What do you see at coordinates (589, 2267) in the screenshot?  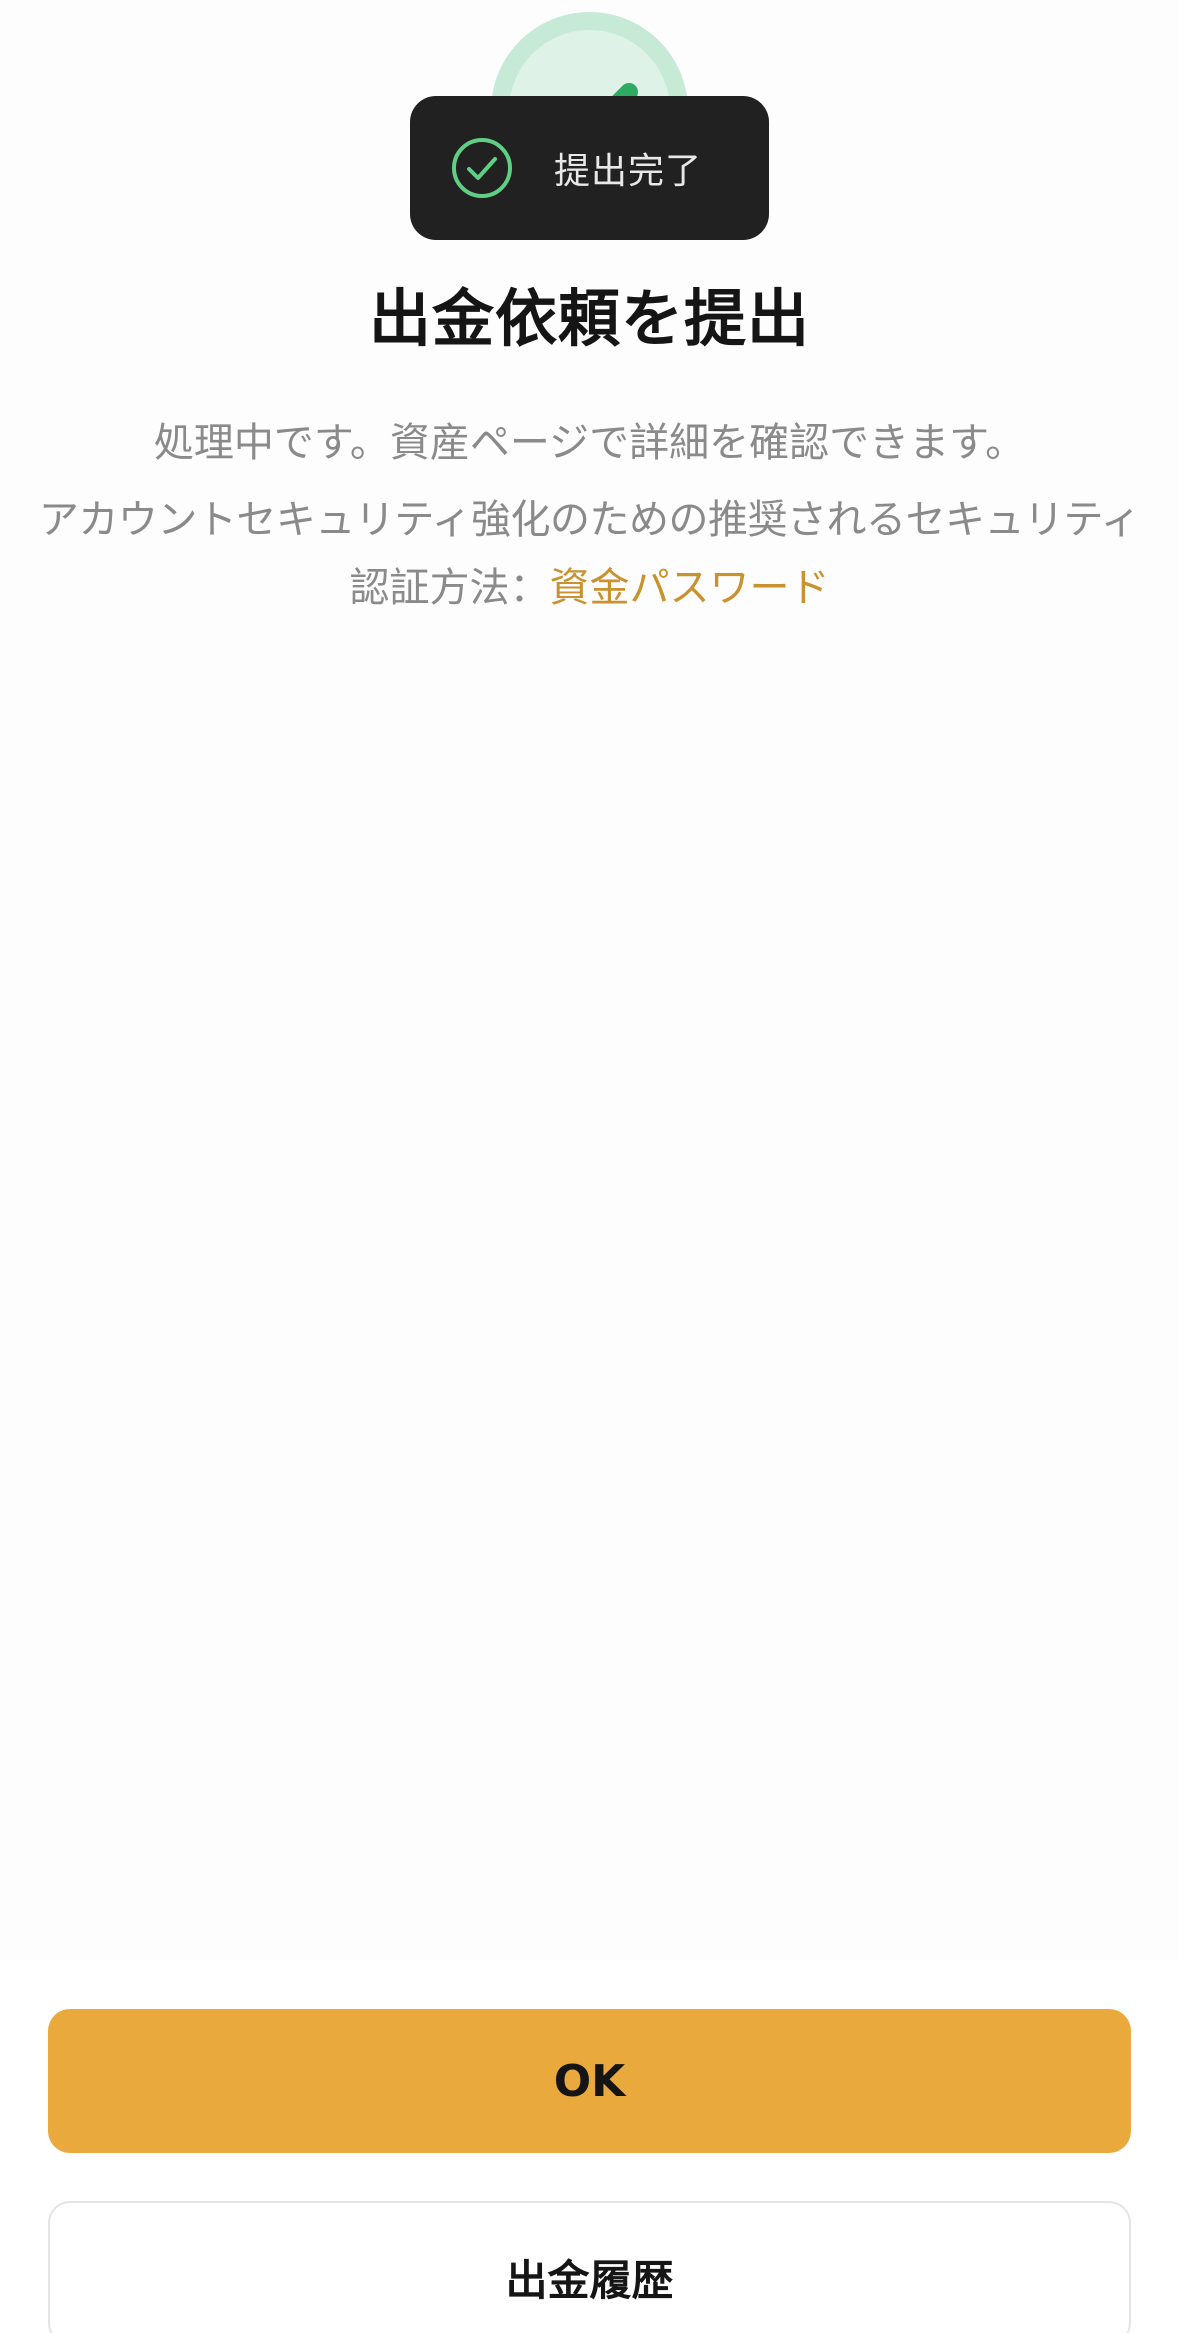 I see `withdrawal-history-button: 出金履歴` at bounding box center [589, 2267].